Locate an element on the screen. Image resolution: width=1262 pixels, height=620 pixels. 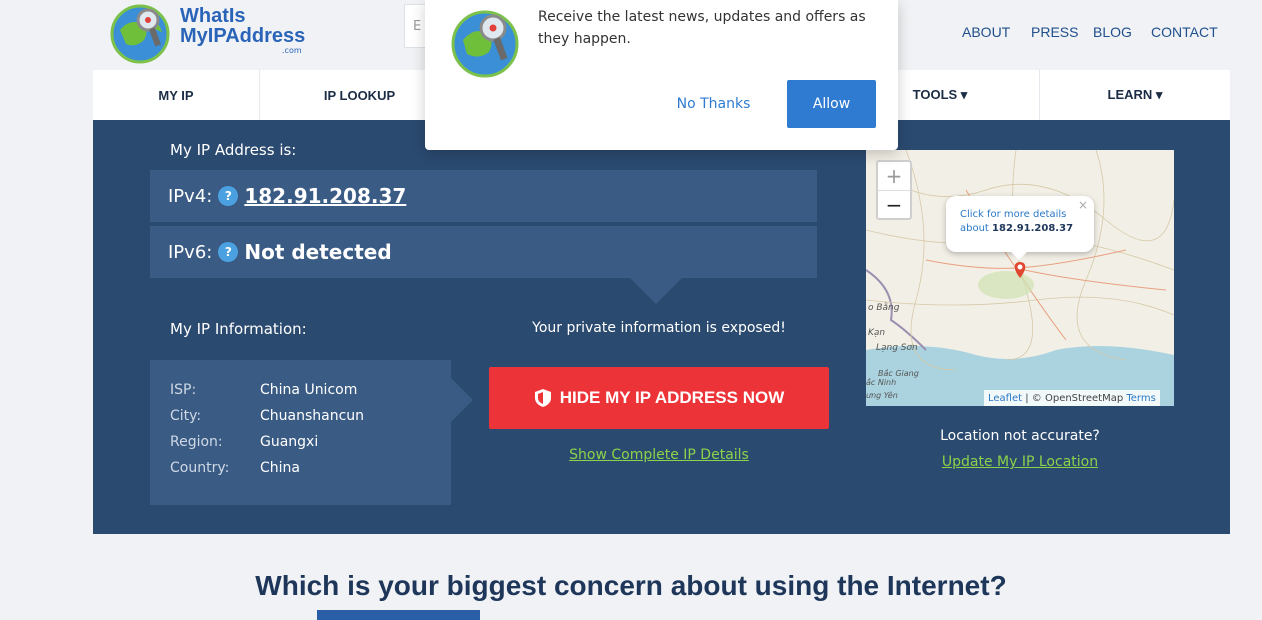
zoom-in-button: + is located at coordinates (894, 176).